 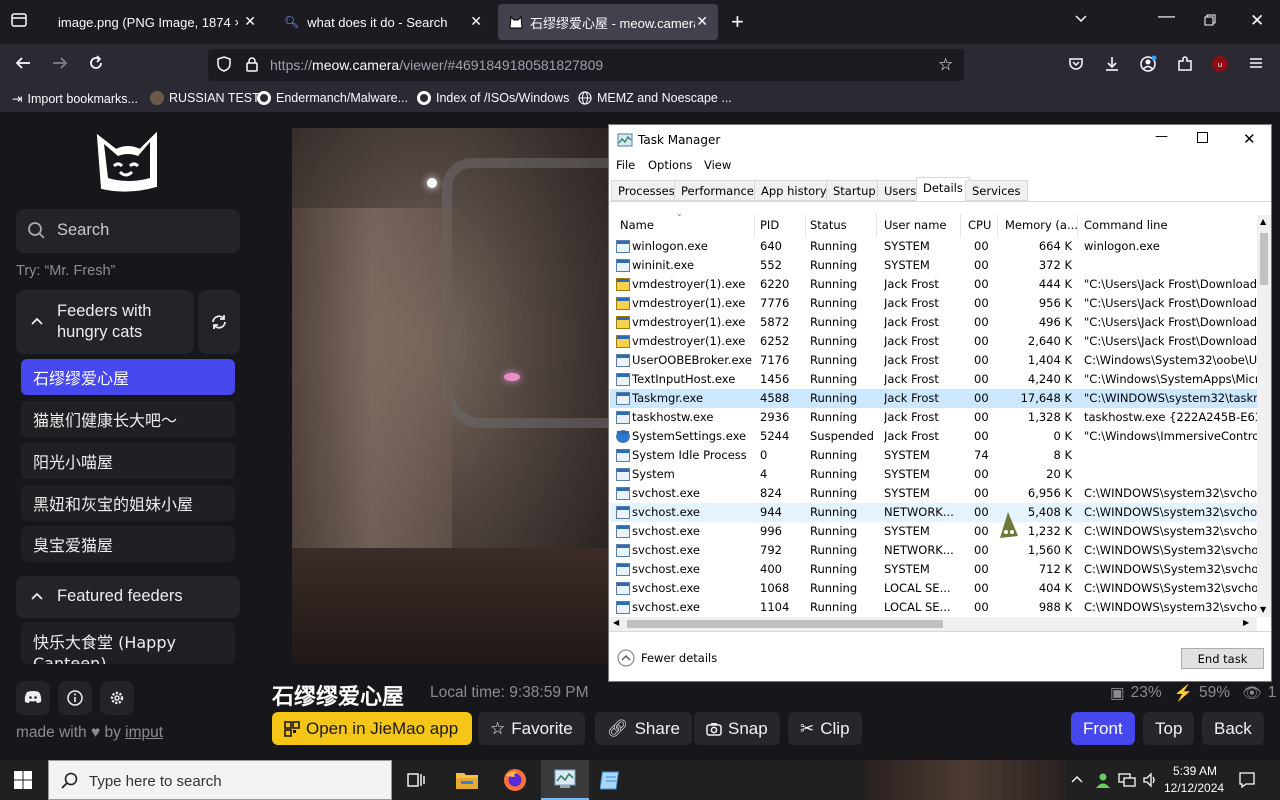 I want to click on share-button: 🔗︎ Share, so click(x=643, y=728).